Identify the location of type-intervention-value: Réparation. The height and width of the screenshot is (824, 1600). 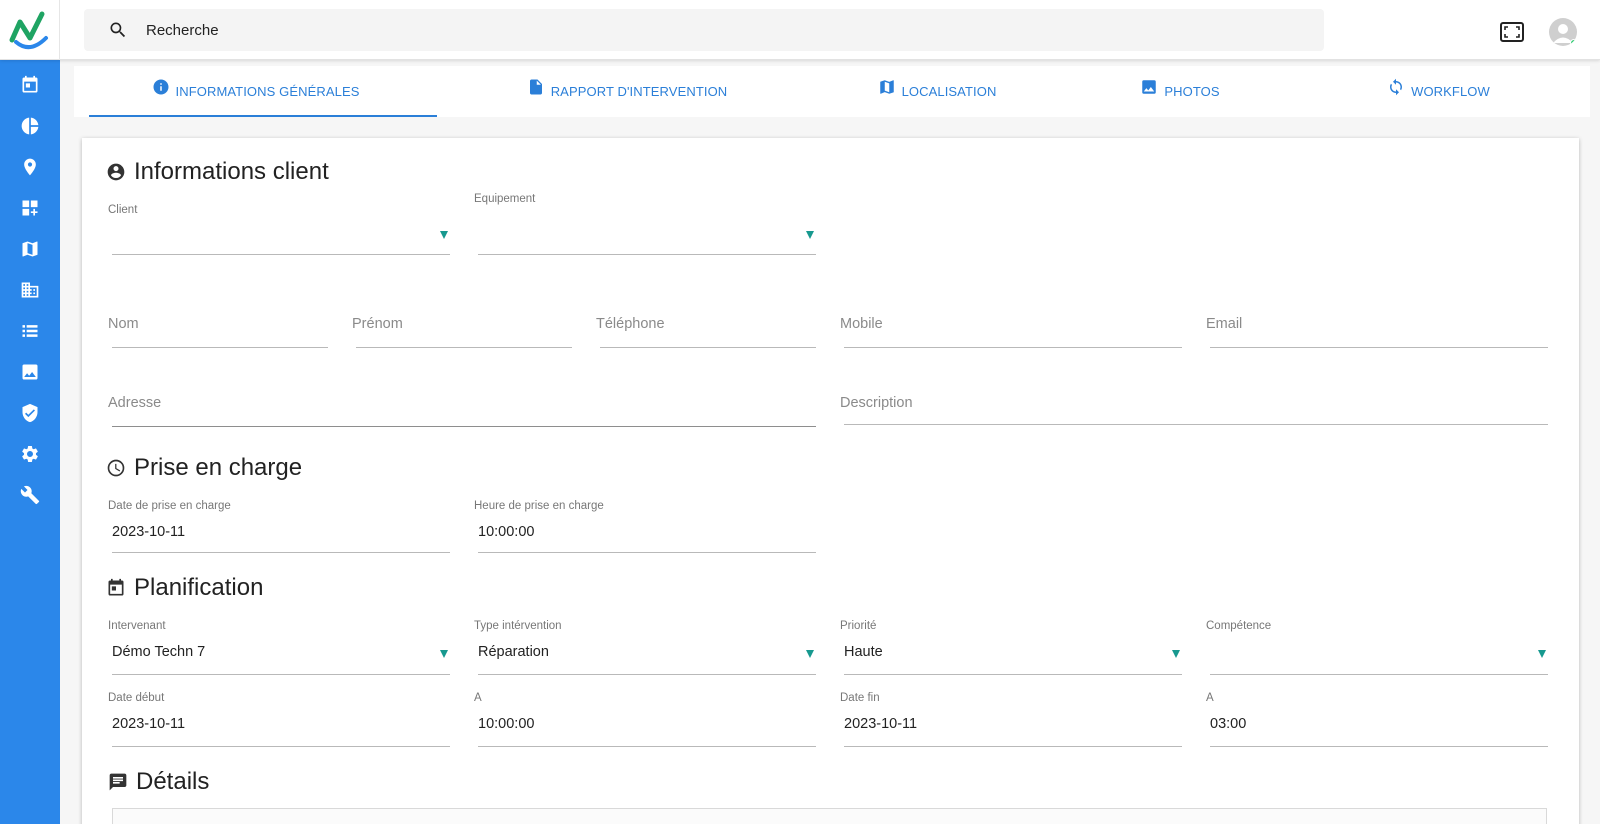
(513, 652).